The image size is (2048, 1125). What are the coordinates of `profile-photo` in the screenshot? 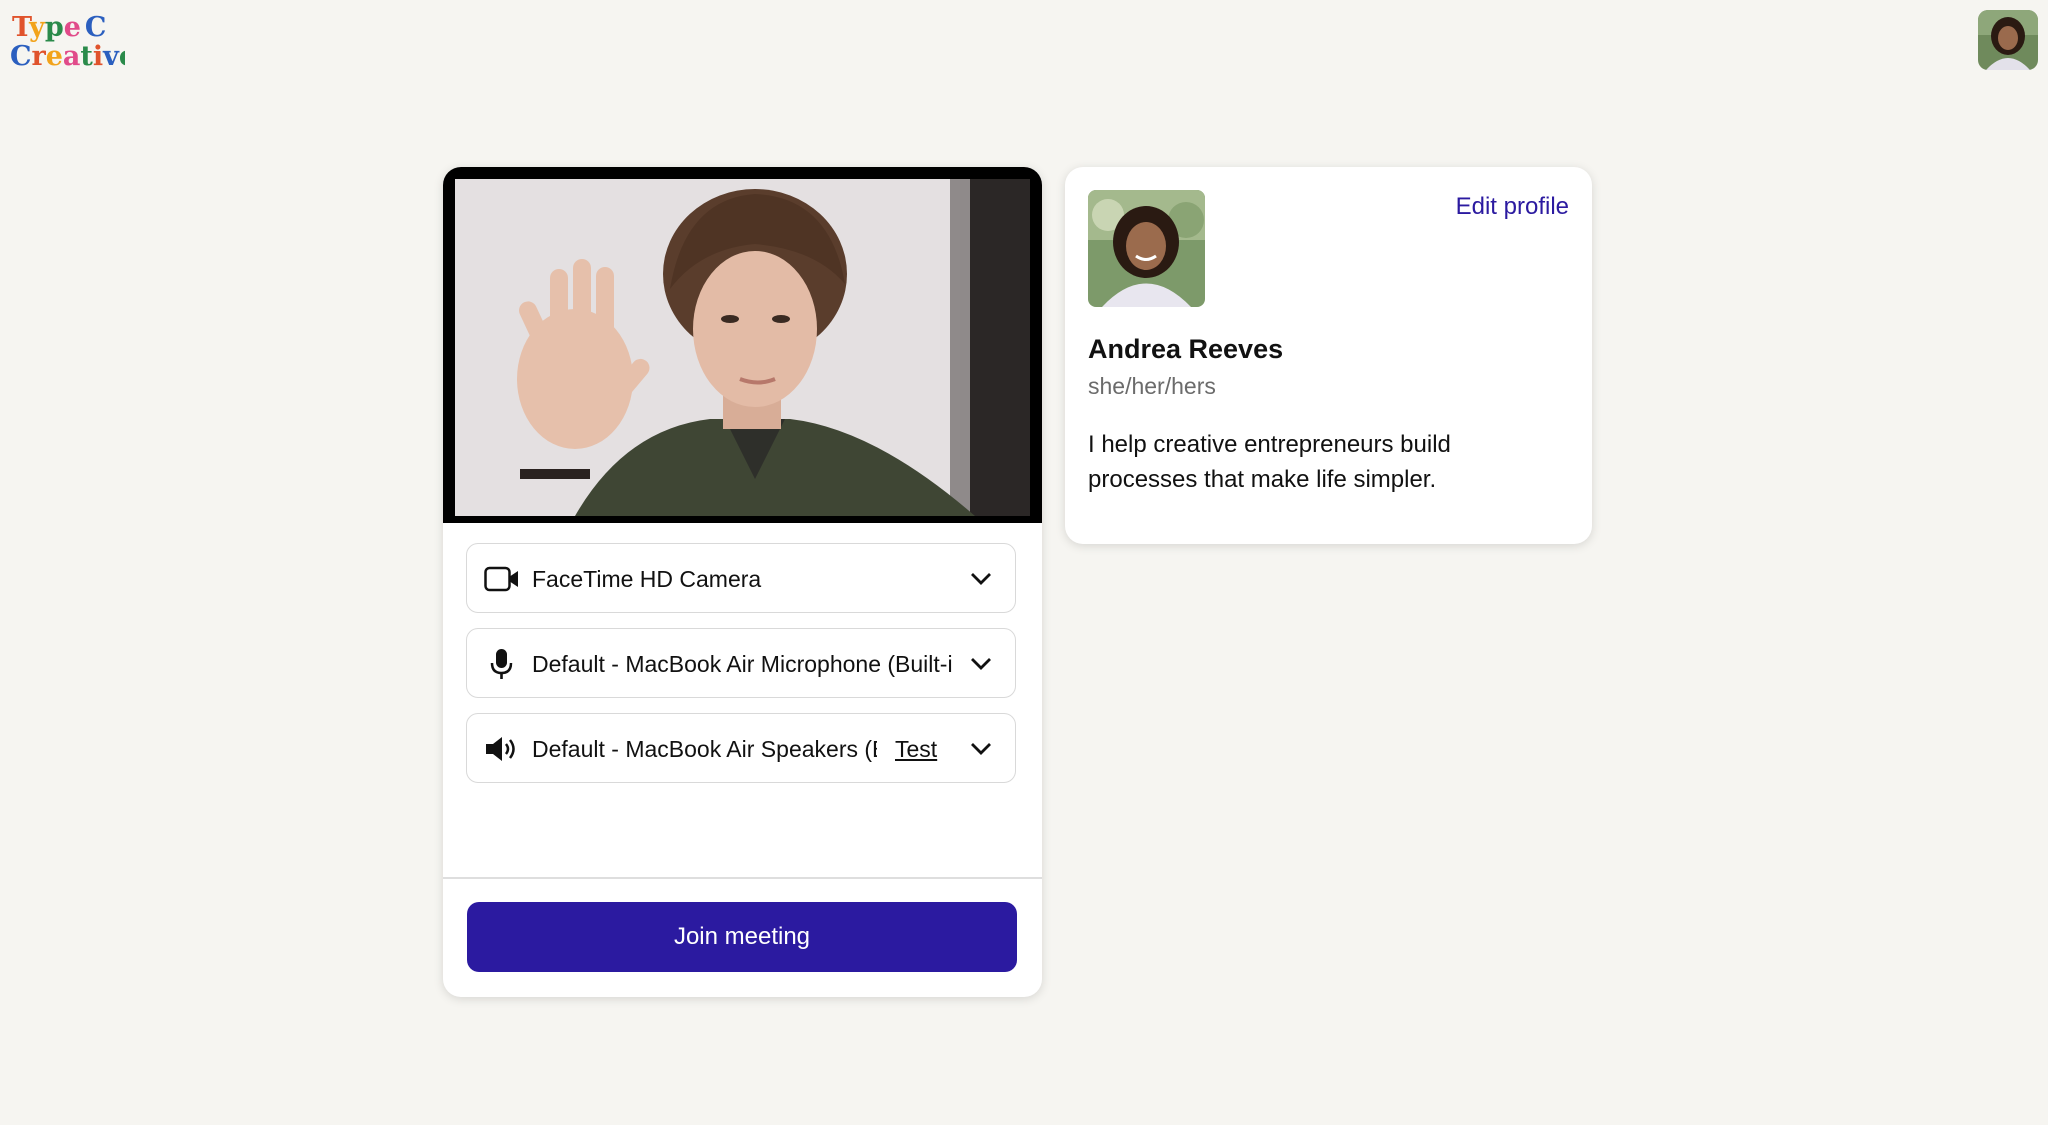 It's located at (1146, 248).